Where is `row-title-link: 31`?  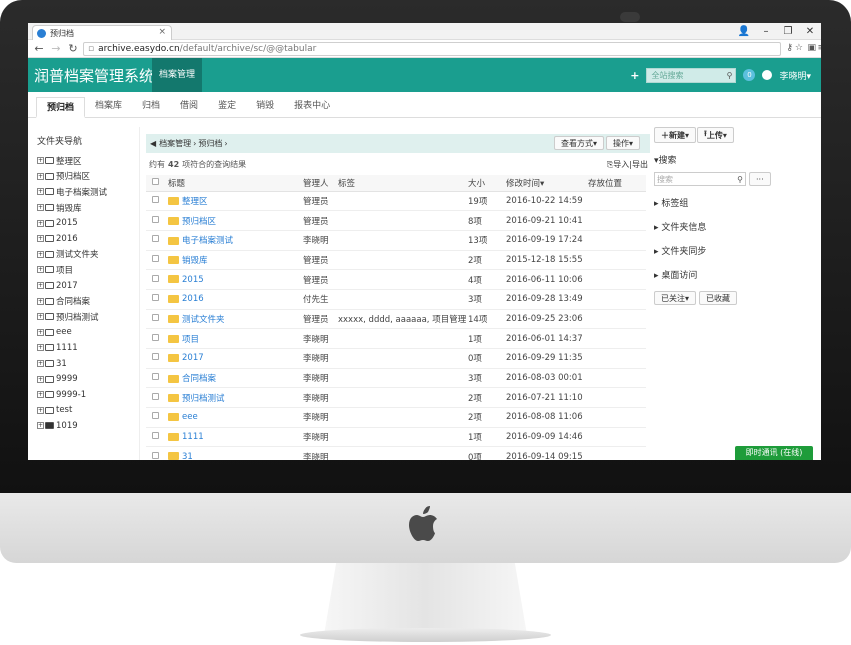
row-title-link: 31 is located at coordinates (187, 456).